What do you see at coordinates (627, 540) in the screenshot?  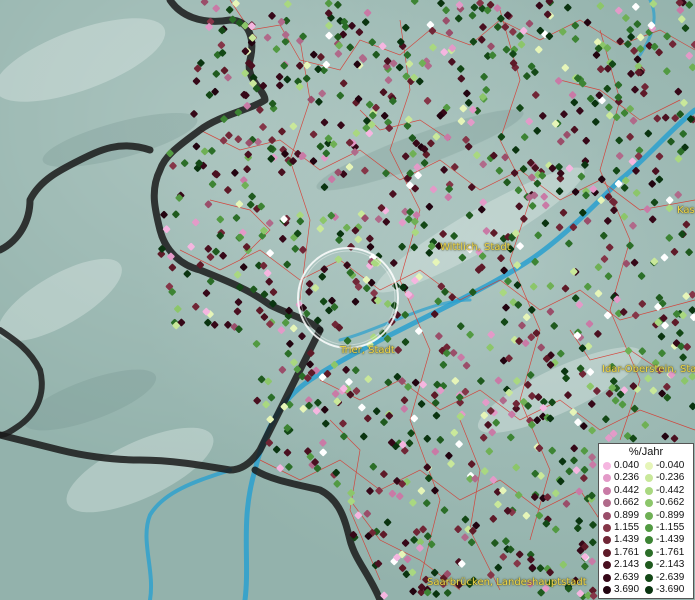 I see `legend-value-positive: 1.439` at bounding box center [627, 540].